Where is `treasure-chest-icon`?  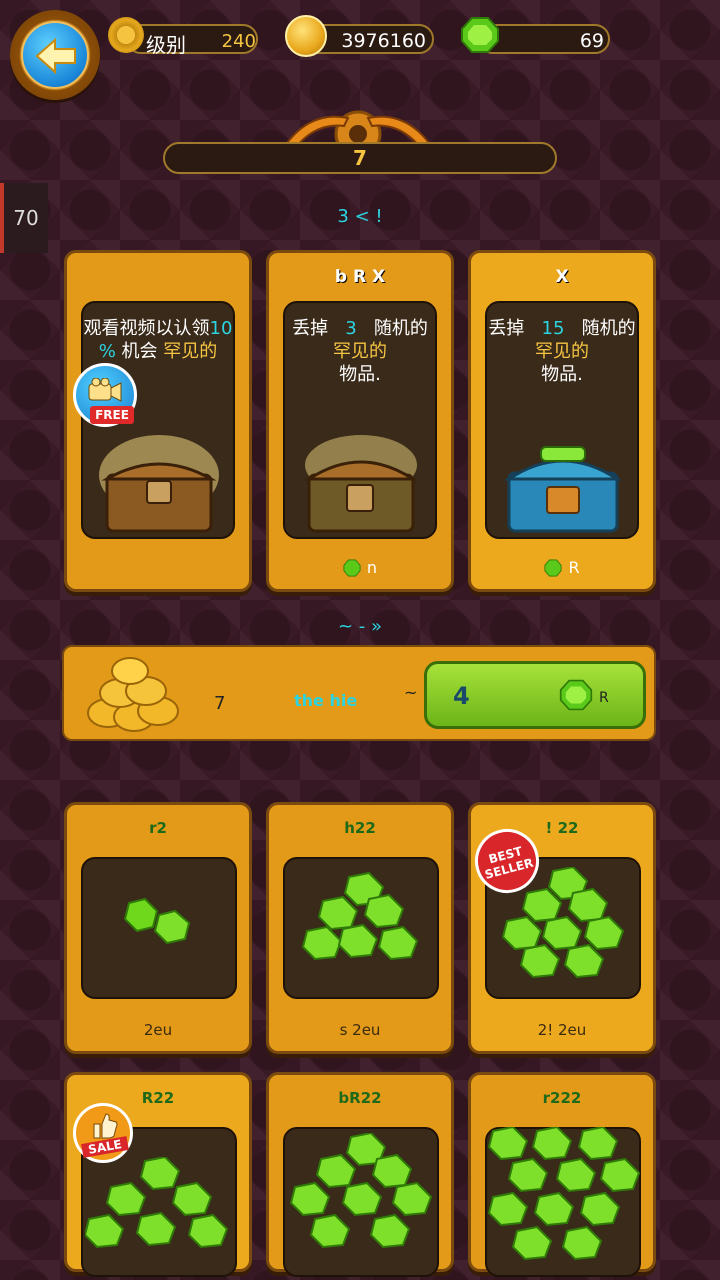 treasure-chest-icon is located at coordinates (361, 484).